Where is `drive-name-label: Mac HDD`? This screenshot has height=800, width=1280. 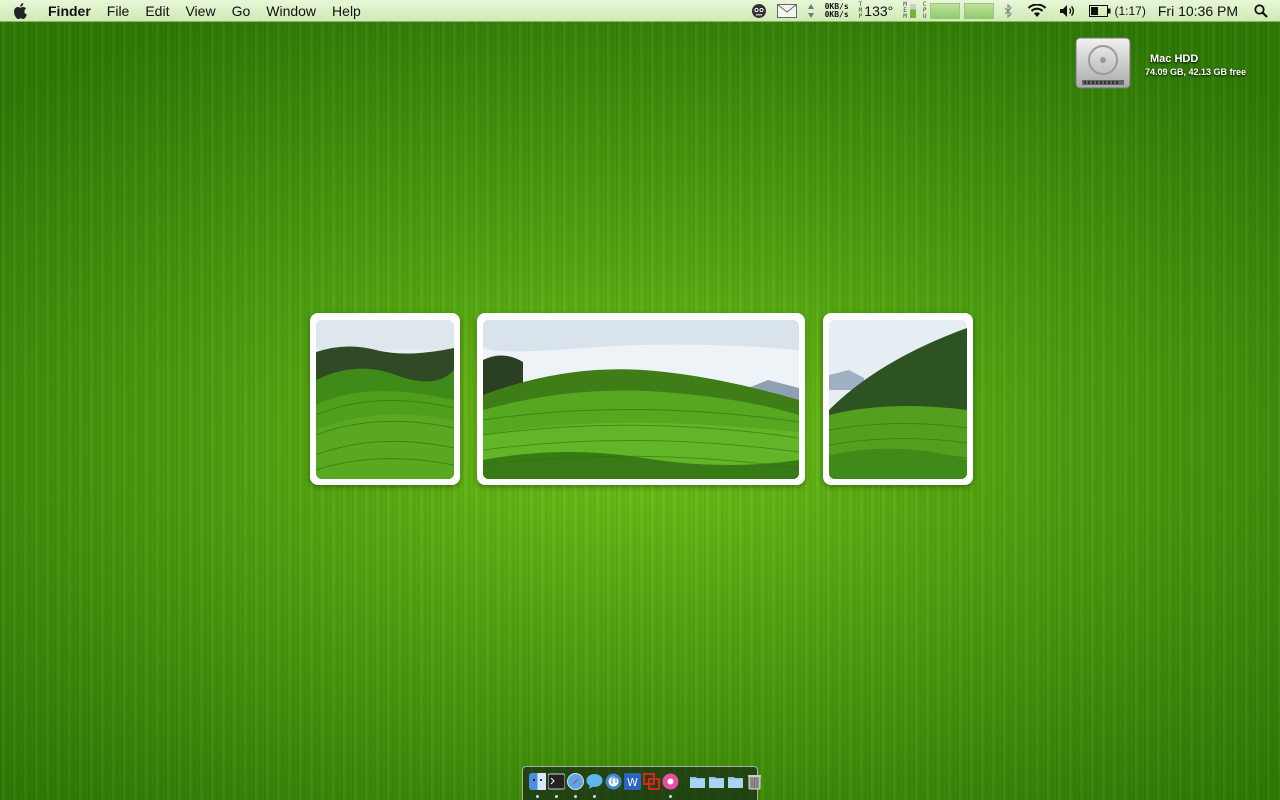 drive-name-label: Mac HDD is located at coordinates (1174, 59).